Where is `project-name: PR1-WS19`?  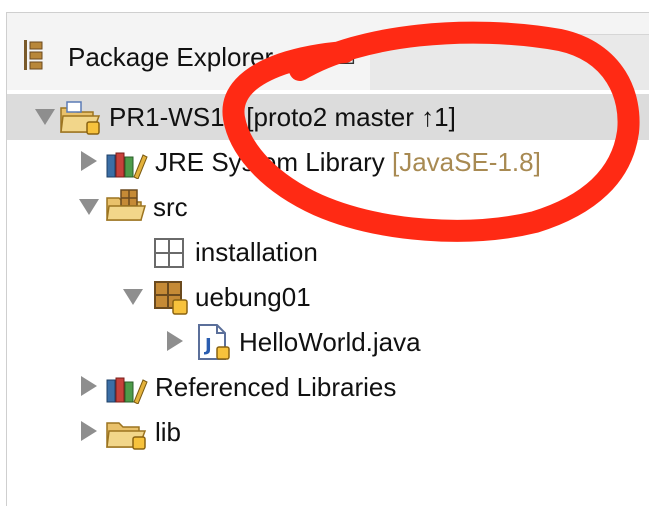
project-name: PR1-WS19 is located at coordinates (174, 117).